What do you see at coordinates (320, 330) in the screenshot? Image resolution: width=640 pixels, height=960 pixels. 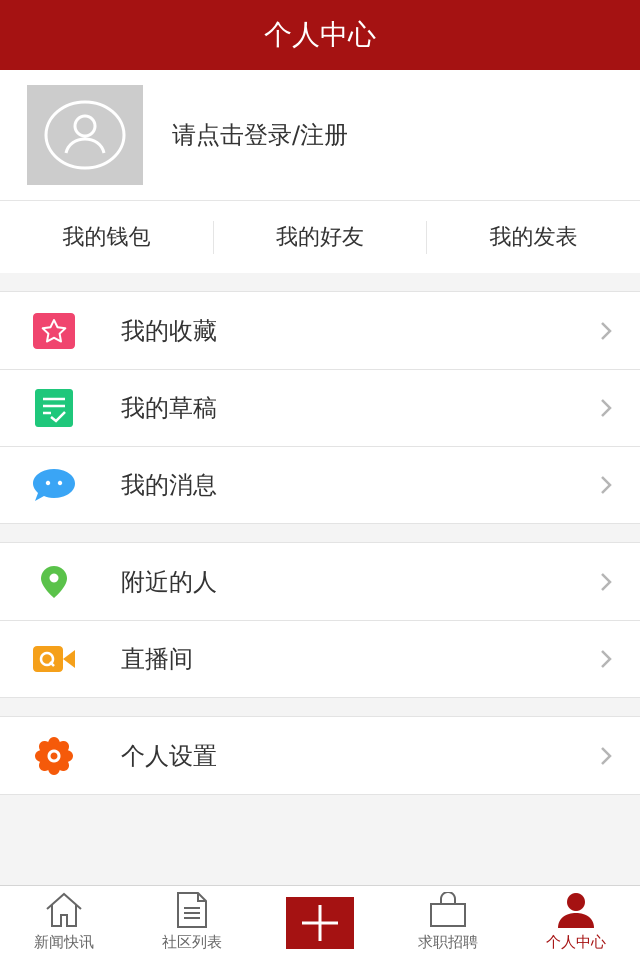 I see `menu-item: 我的收藏` at bounding box center [320, 330].